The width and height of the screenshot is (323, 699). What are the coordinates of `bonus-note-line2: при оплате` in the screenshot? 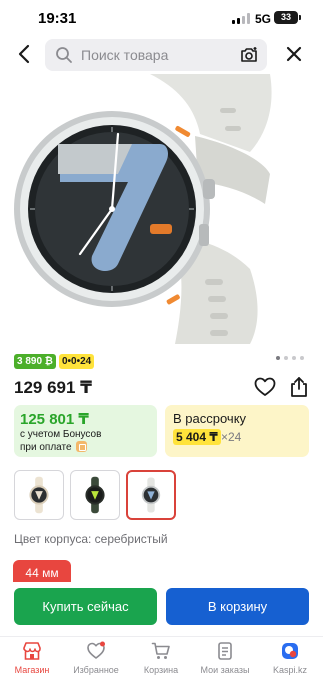 It's located at (46, 447).